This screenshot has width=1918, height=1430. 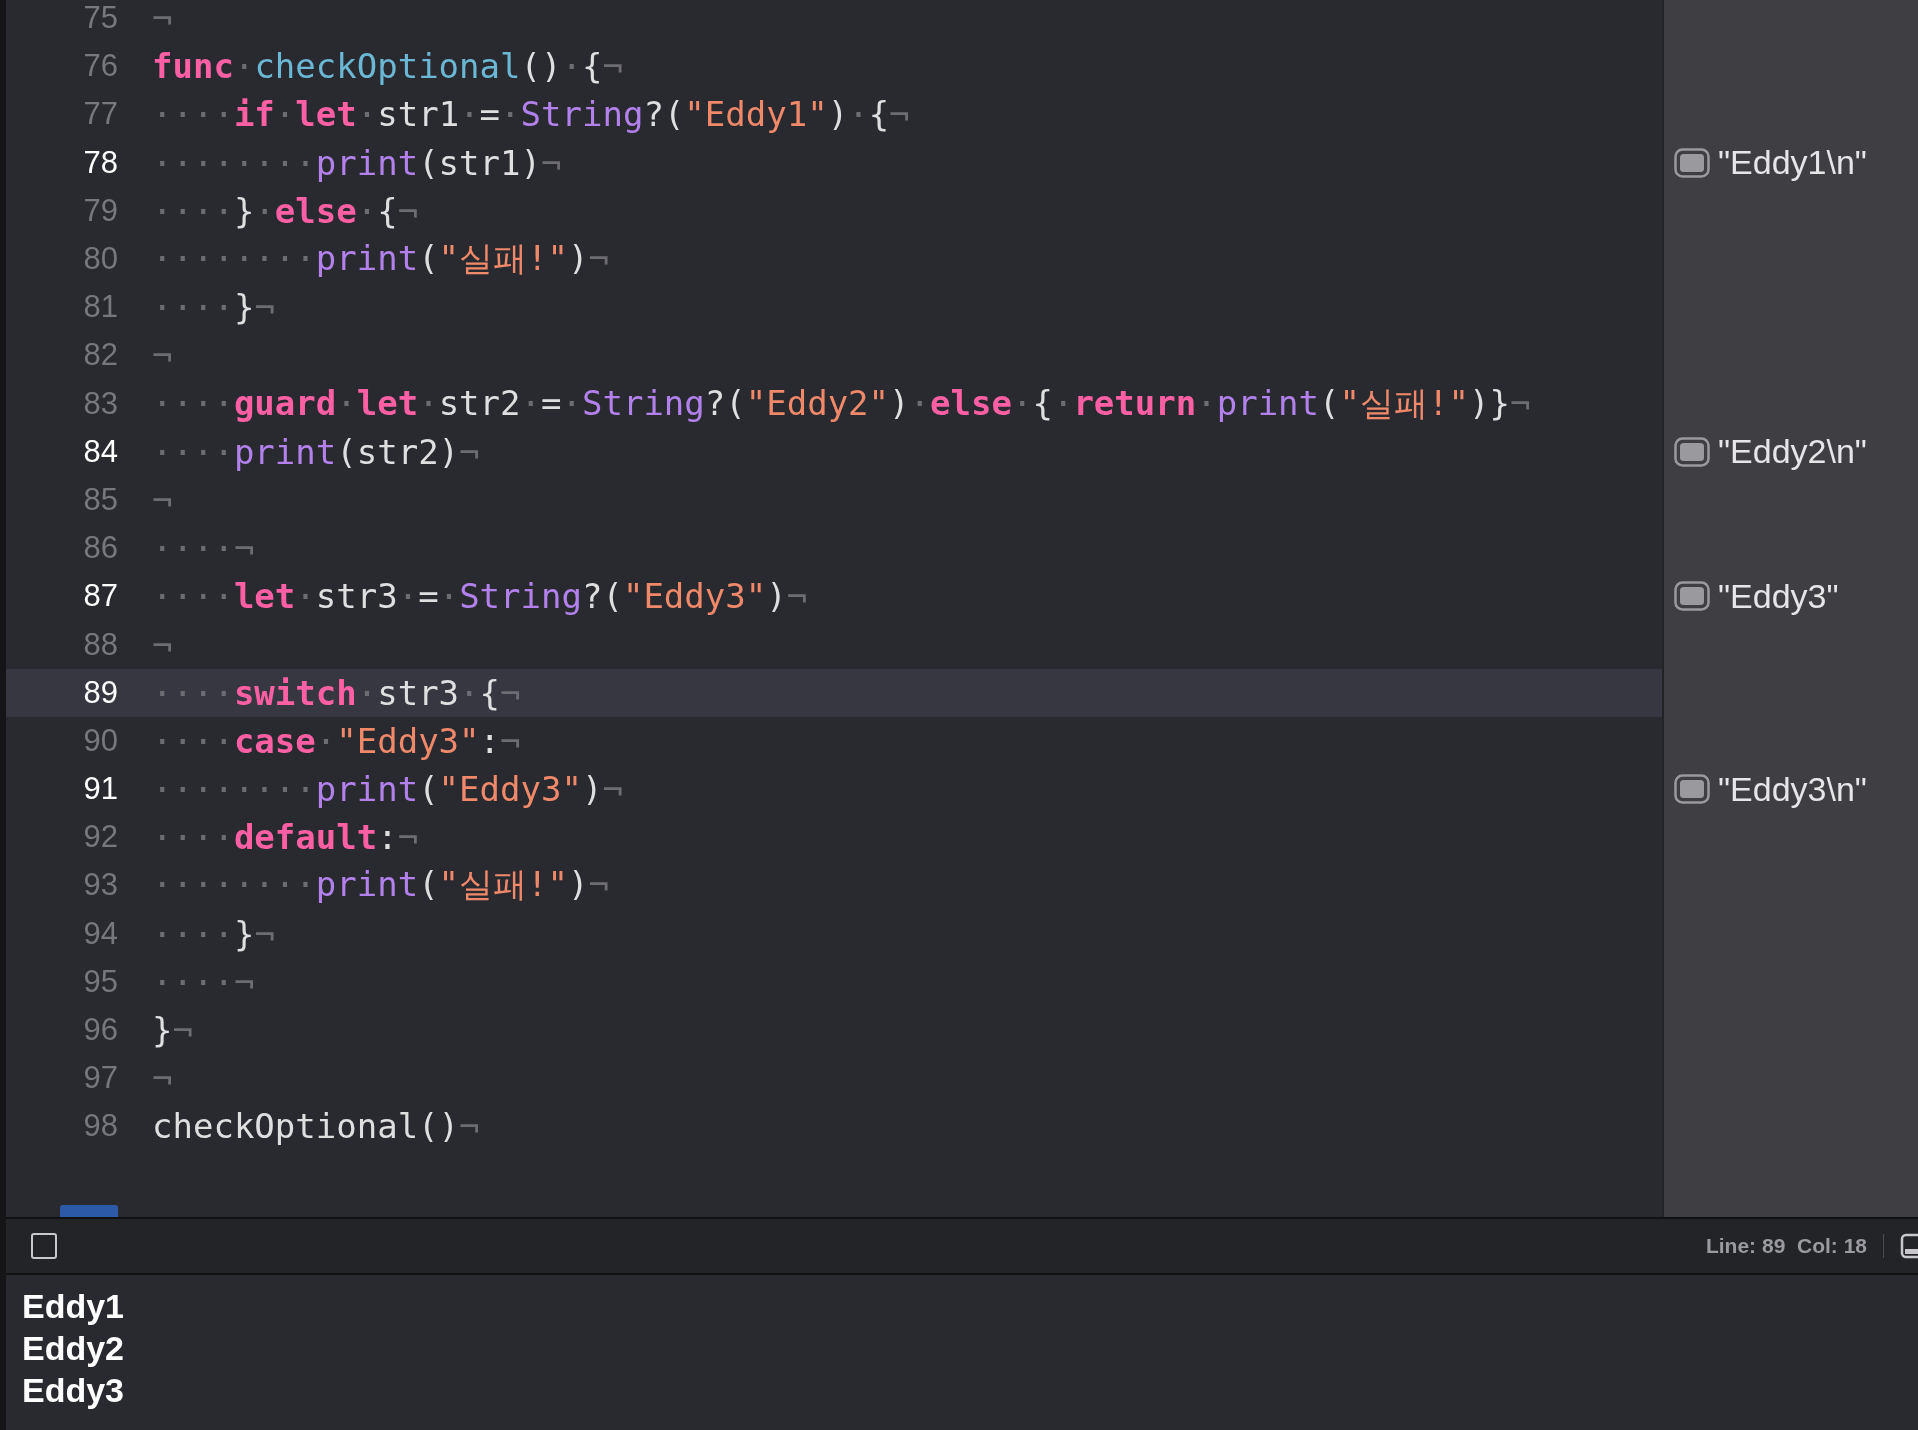 What do you see at coordinates (1786, 1246) in the screenshot?
I see `cursor-position: Line: 89 Col: 18` at bounding box center [1786, 1246].